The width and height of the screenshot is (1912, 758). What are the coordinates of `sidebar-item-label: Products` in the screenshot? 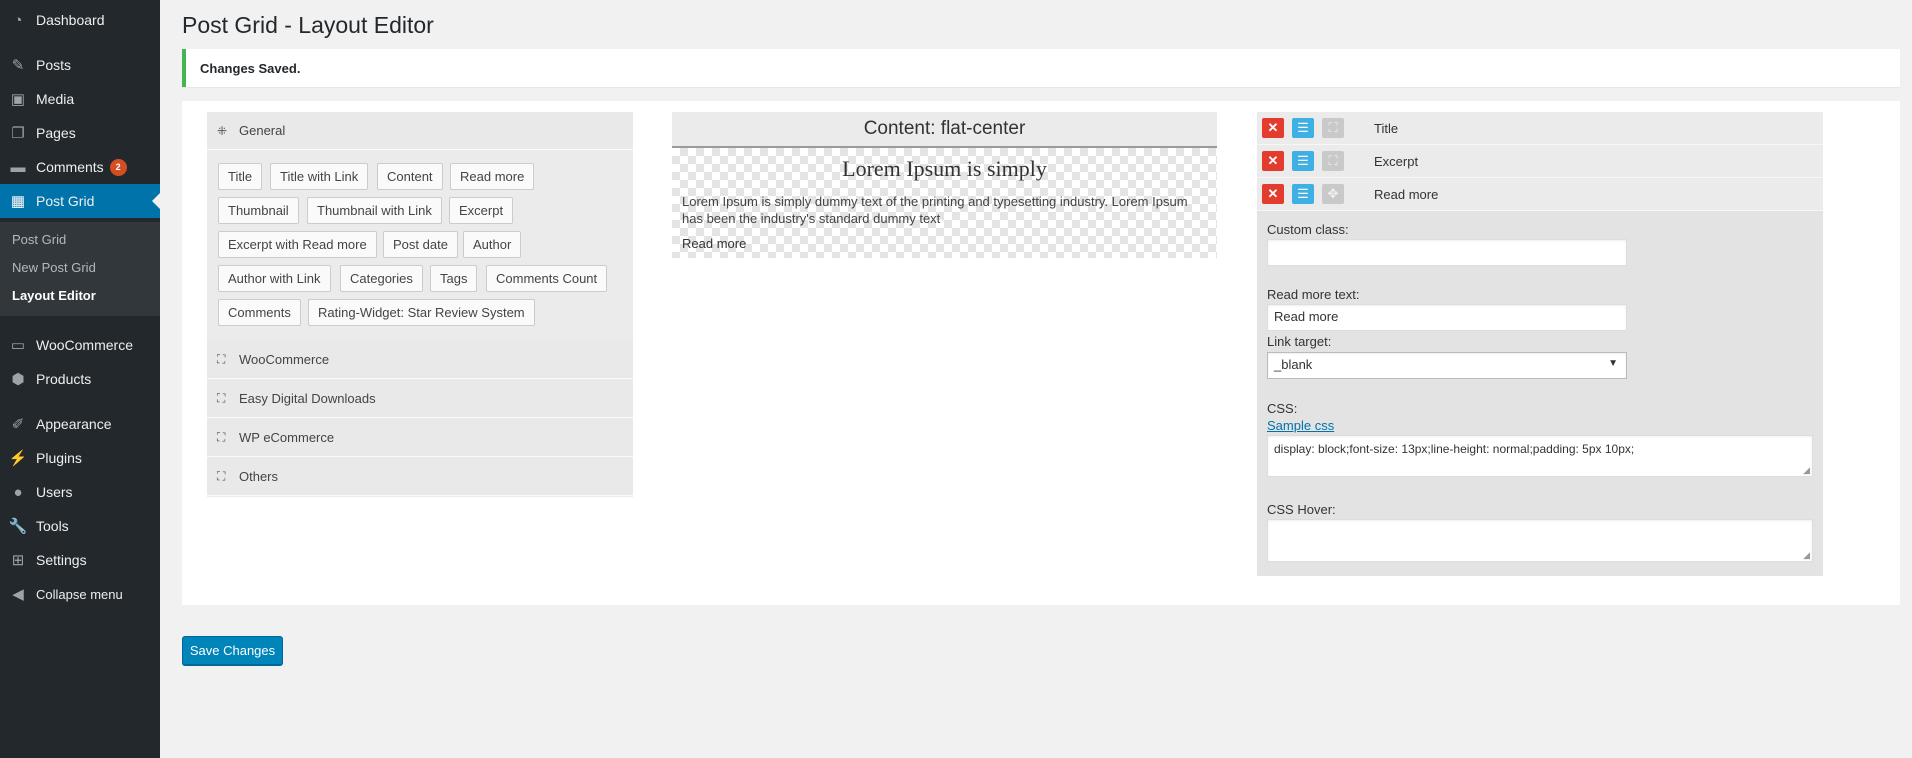 It's located at (64, 379).